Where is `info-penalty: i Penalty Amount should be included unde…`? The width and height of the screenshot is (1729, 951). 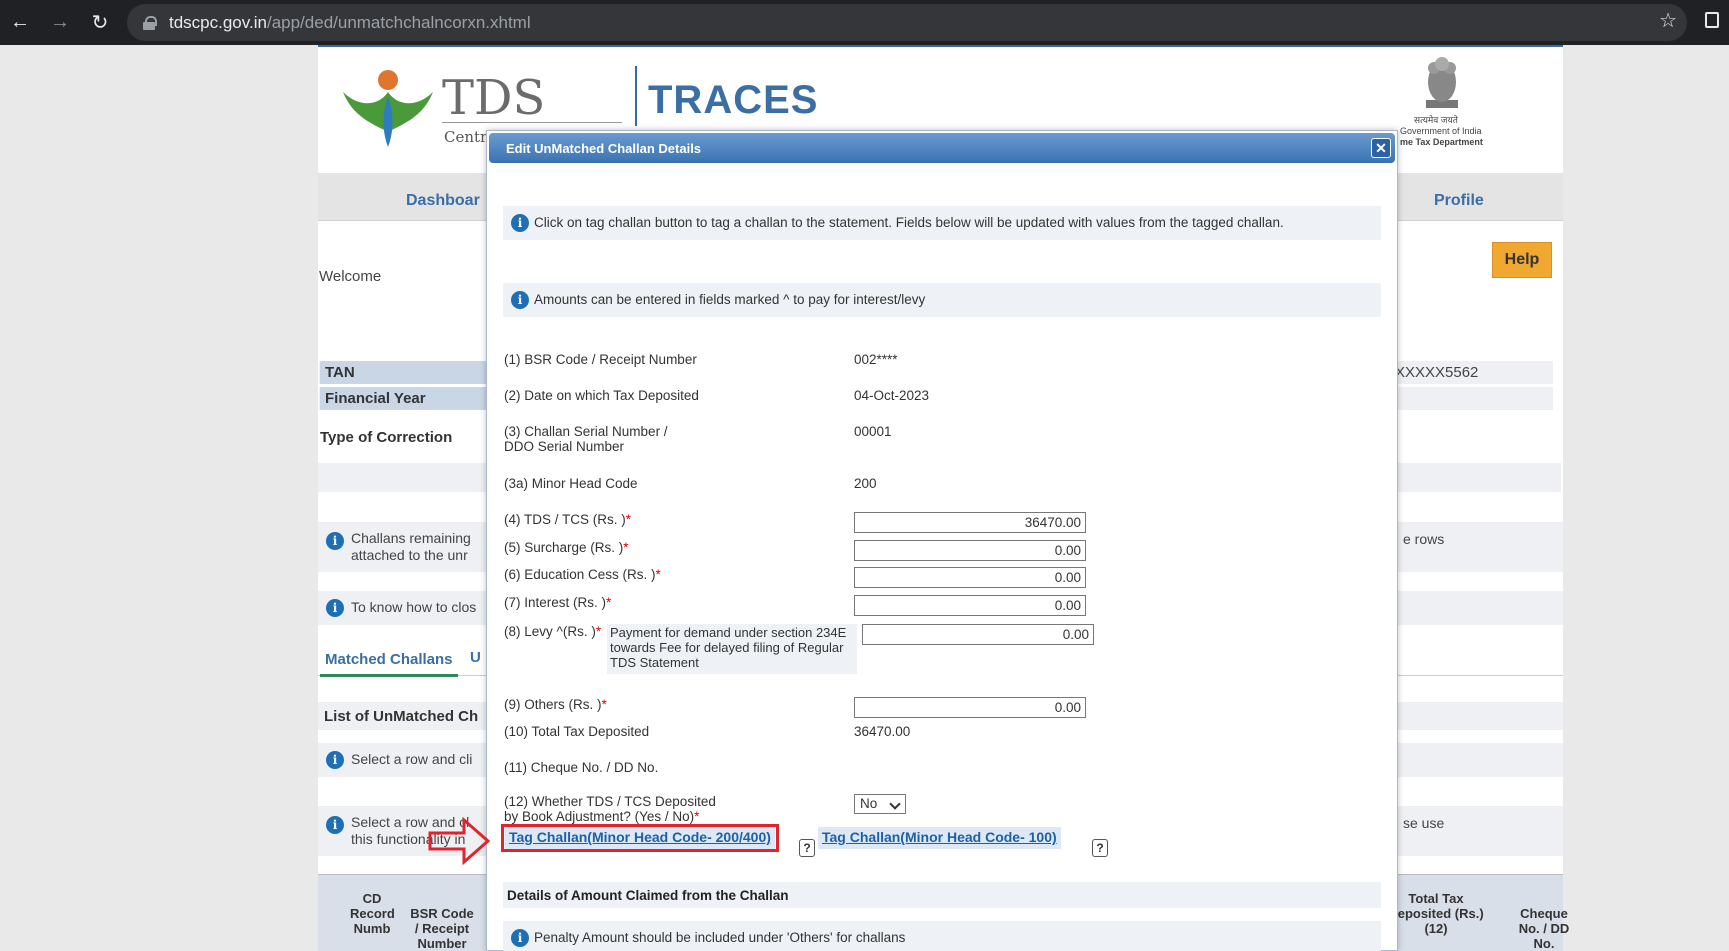 info-penalty: i Penalty Amount should be included unde… is located at coordinates (942, 936).